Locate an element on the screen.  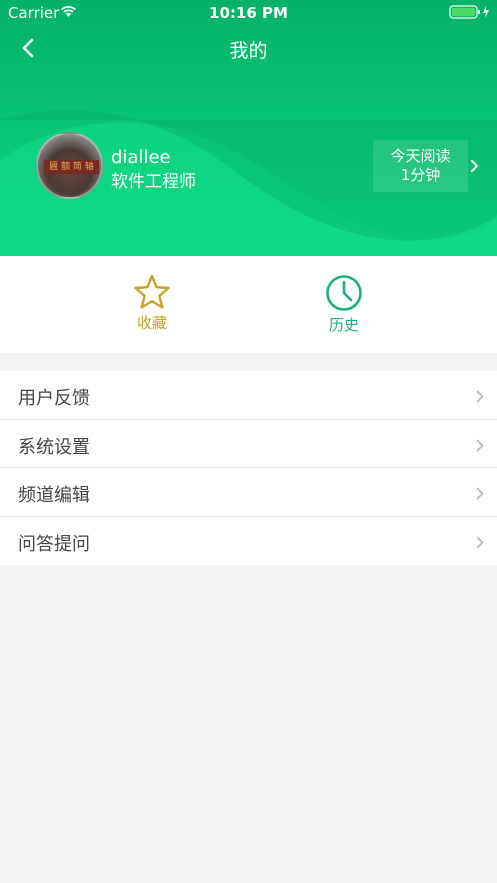
tab-history: 历史 is located at coordinates (344, 304).